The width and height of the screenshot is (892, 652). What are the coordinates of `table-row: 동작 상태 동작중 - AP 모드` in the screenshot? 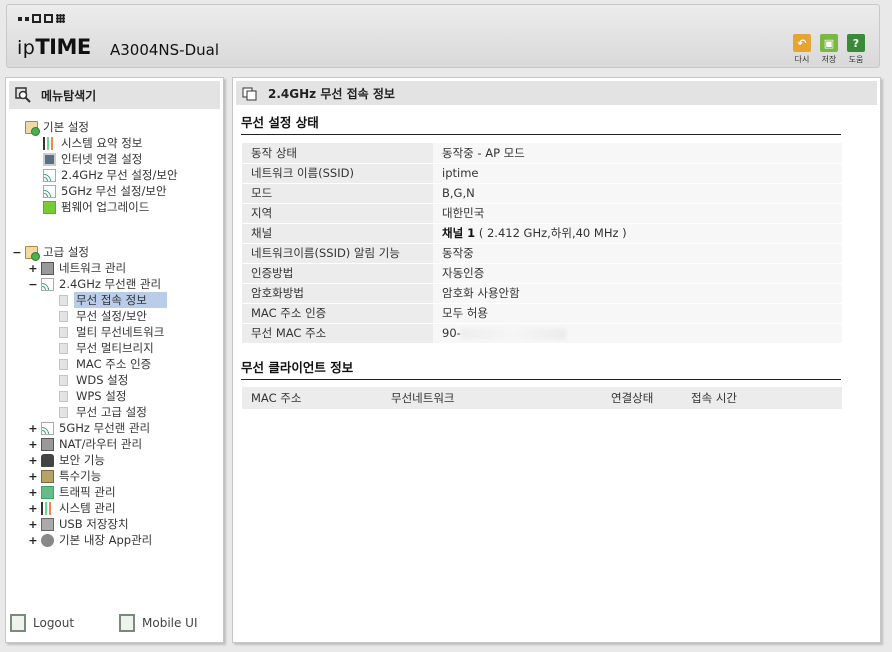 It's located at (542, 153).